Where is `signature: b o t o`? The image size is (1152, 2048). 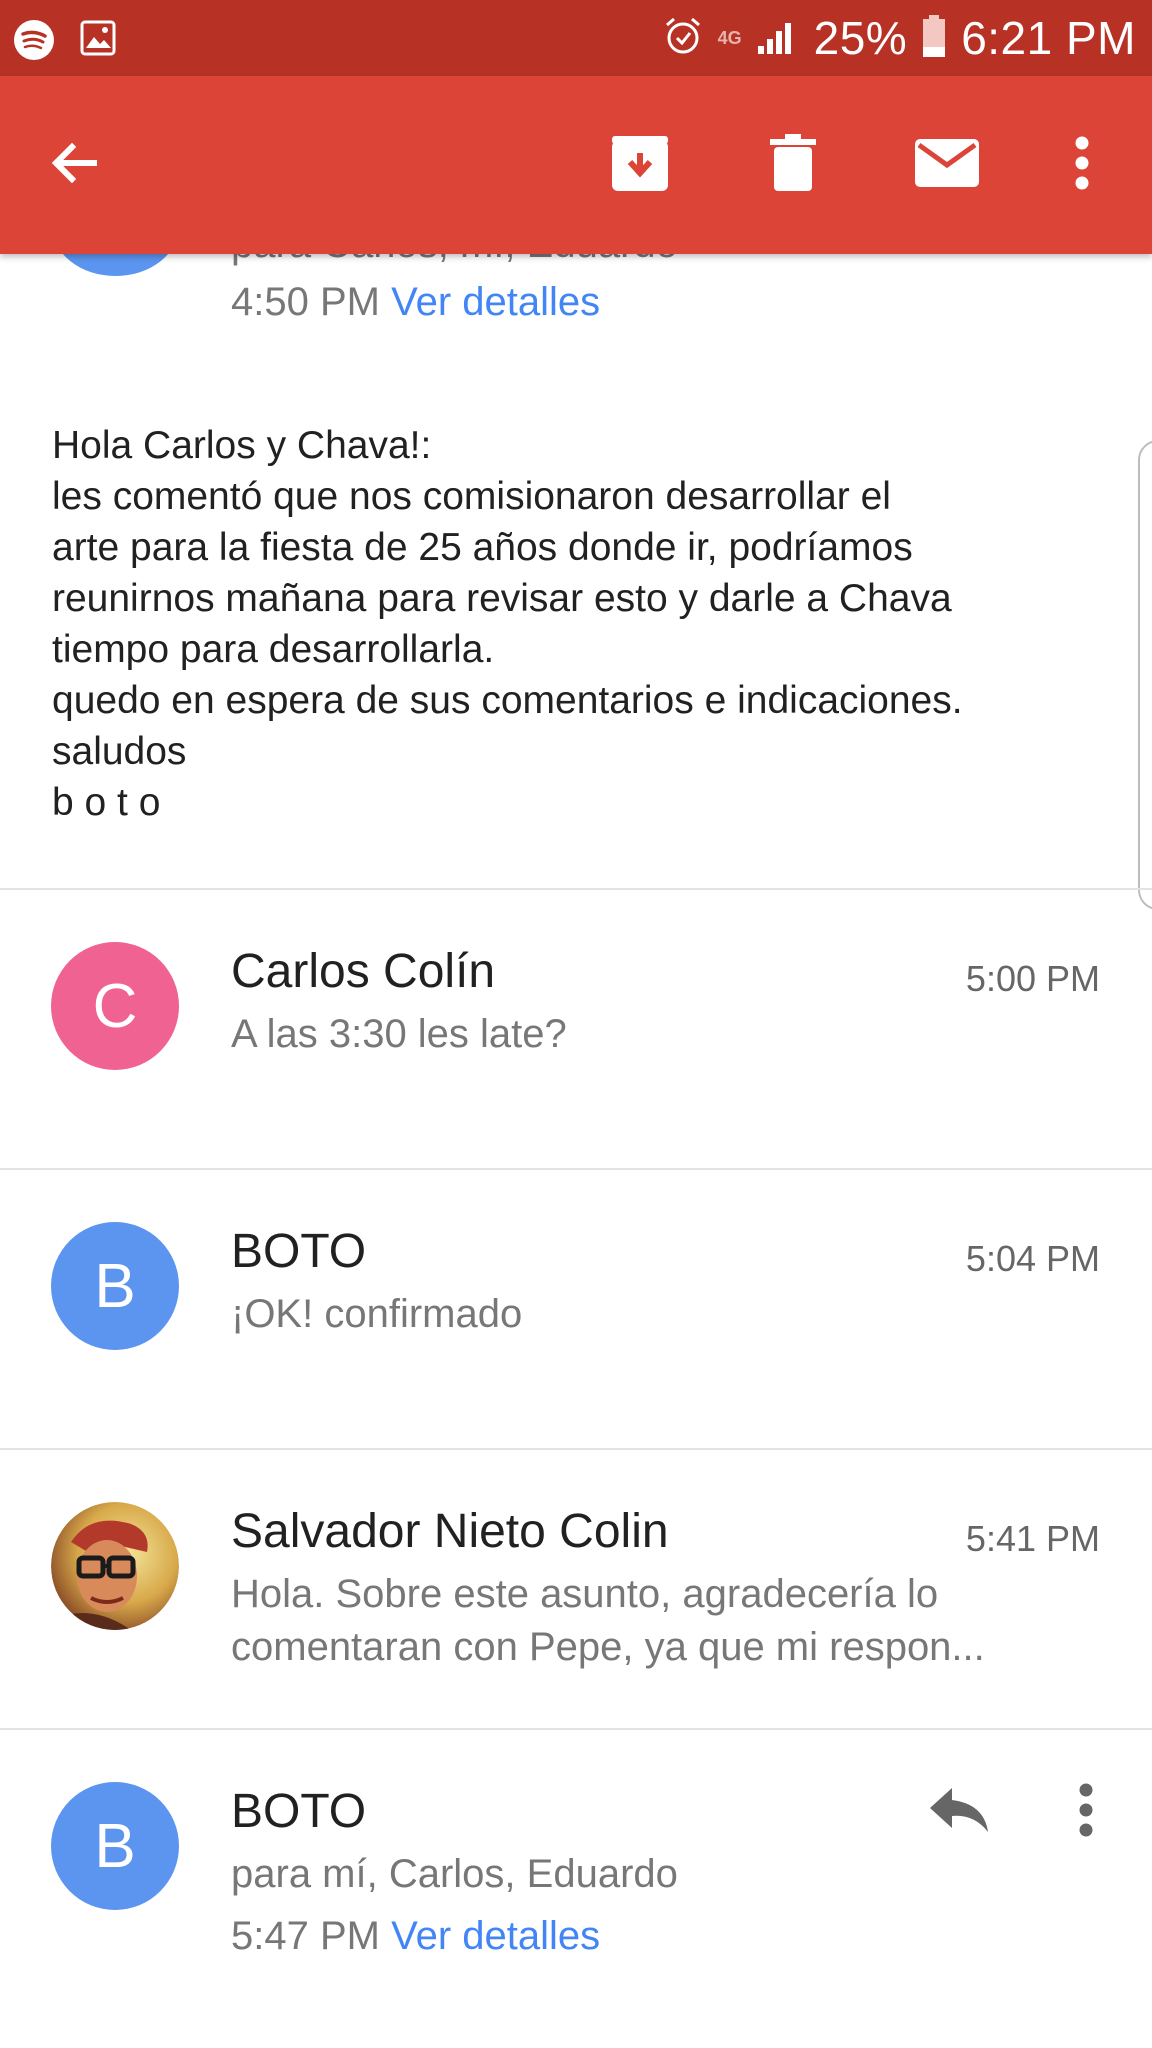 signature: b o t o is located at coordinates (106, 802).